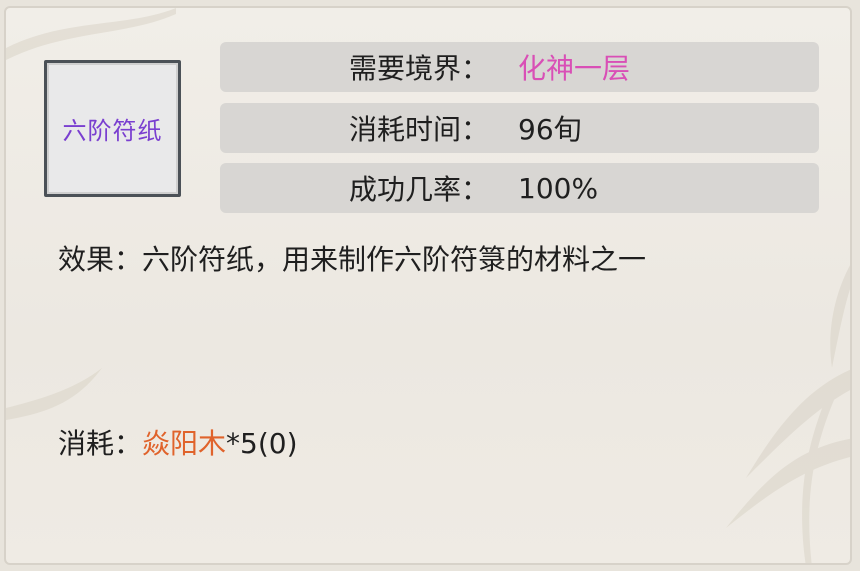 Image resolution: width=860 pixels, height=571 pixels. What do you see at coordinates (558, 188) in the screenshot?
I see `success-rate-value: 100%` at bounding box center [558, 188].